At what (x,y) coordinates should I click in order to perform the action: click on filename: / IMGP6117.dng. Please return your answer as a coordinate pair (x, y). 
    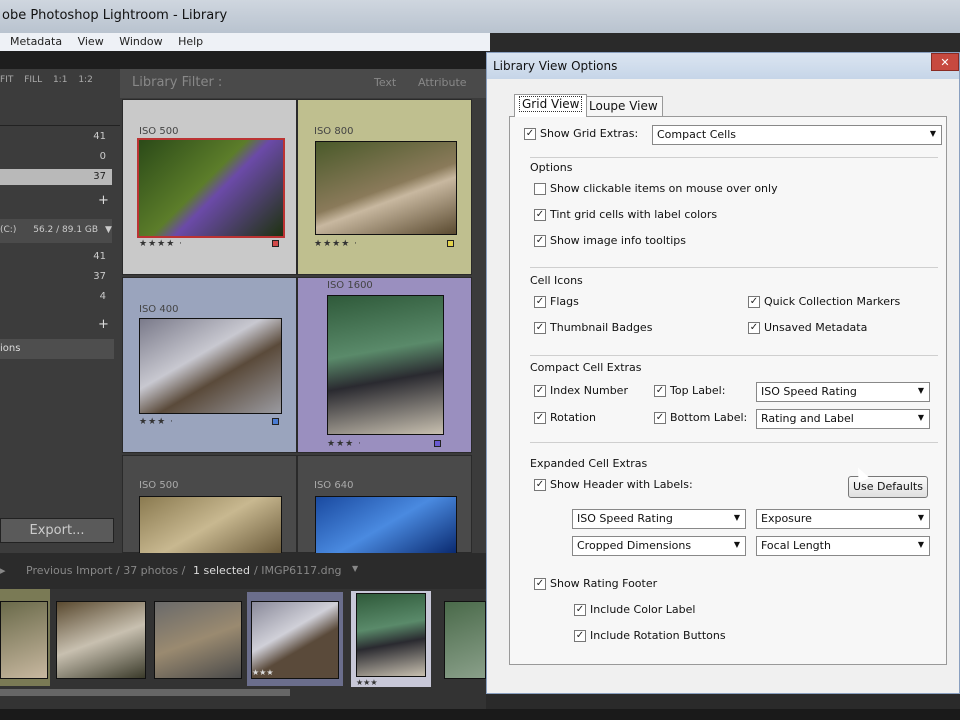
    Looking at the image, I should click on (298, 570).